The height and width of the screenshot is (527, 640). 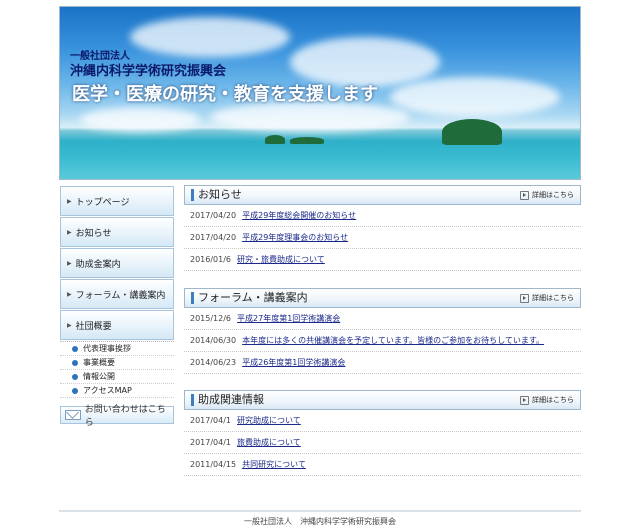 What do you see at coordinates (382, 443) in the screenshot?
I see `list-item: 2017/04/1 旅費助成について` at bounding box center [382, 443].